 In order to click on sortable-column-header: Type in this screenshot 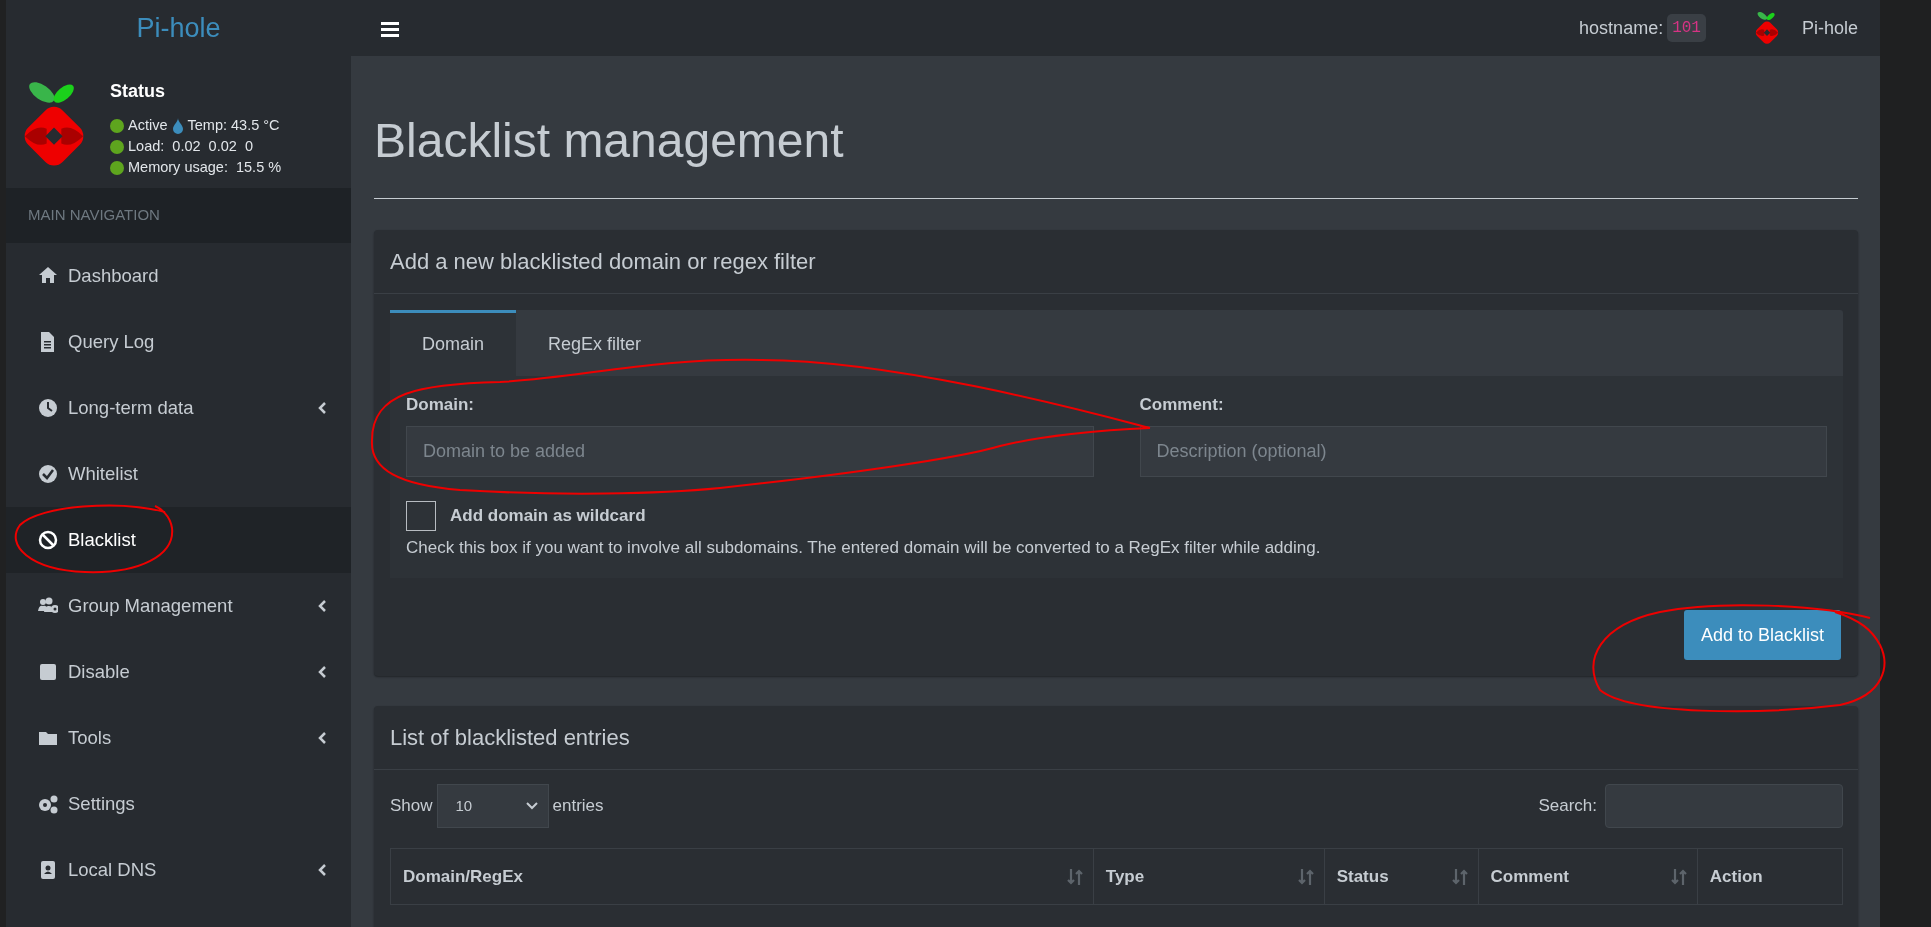, I will do `click(1209, 876)`.